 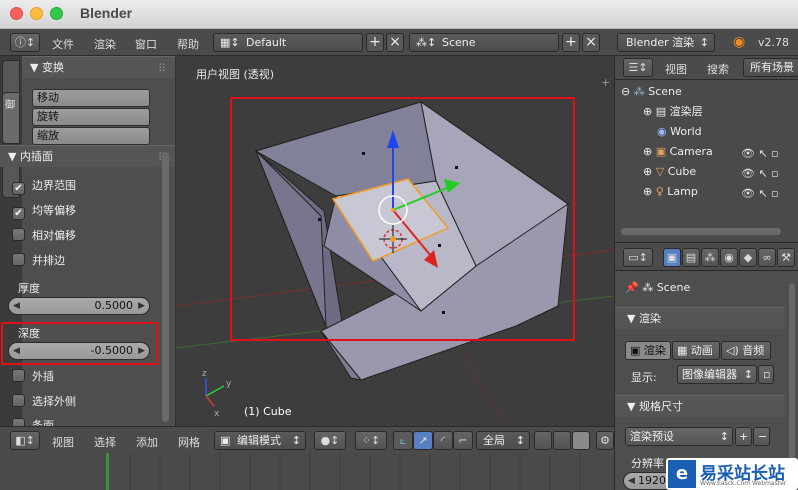 What do you see at coordinates (767, 257) in the screenshot?
I see `constraints-tab: ∞` at bounding box center [767, 257].